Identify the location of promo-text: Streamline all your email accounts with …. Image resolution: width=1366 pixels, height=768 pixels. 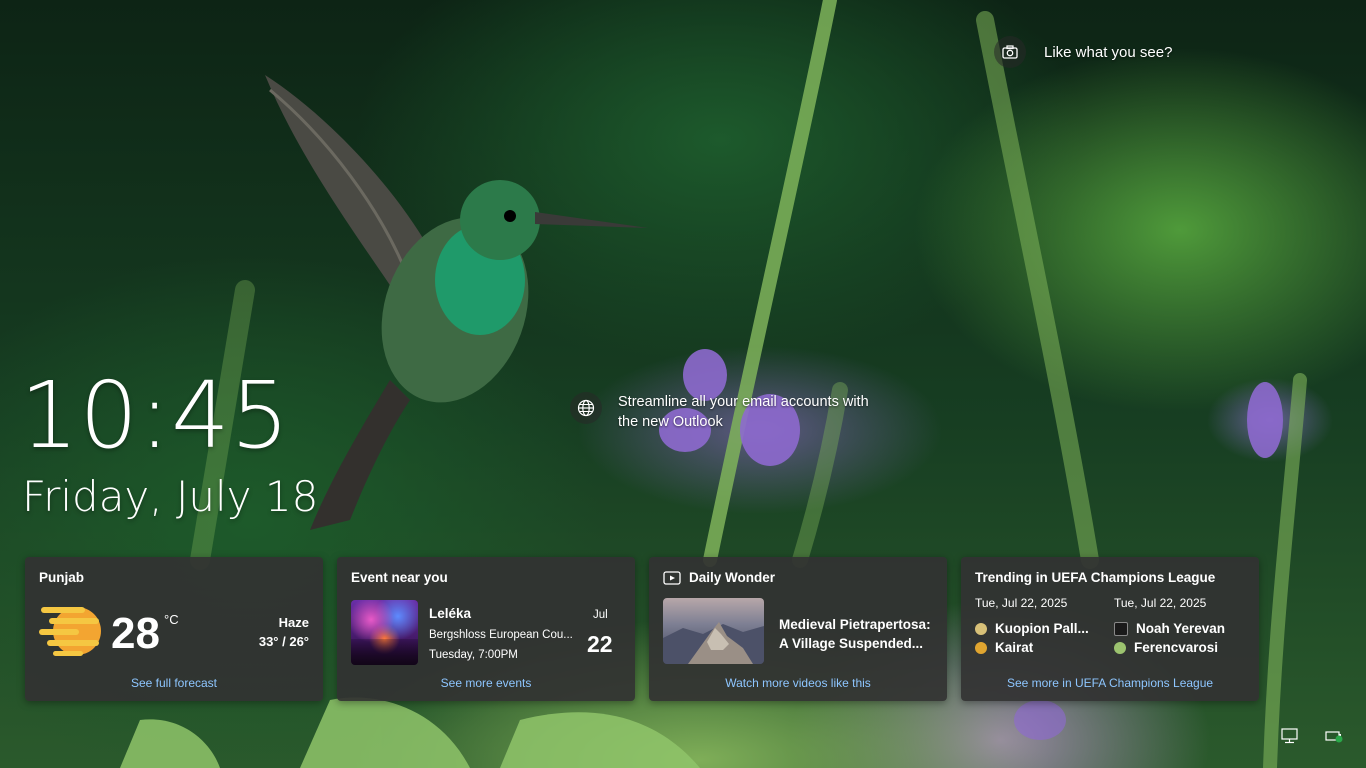
(743, 412).